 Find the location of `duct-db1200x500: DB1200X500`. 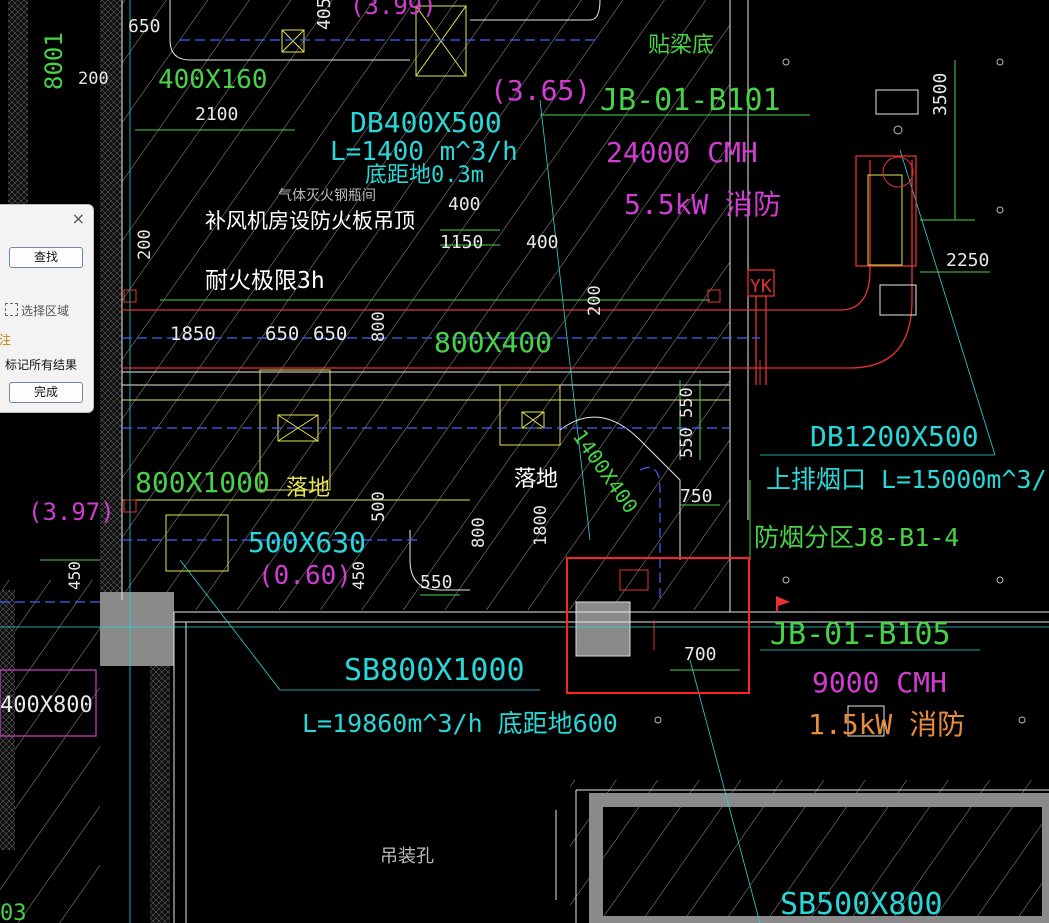

duct-db1200x500: DB1200X500 is located at coordinates (894, 436).